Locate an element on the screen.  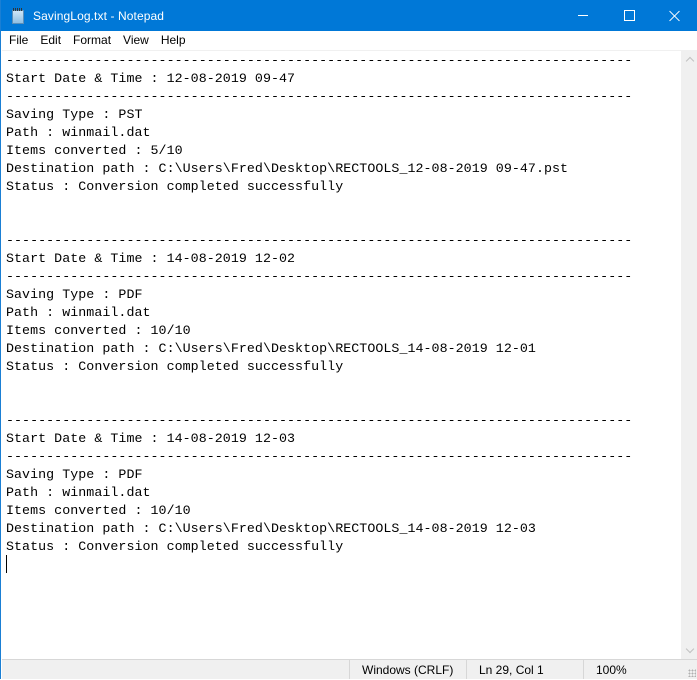
menu-edit: Edit is located at coordinates (50, 40).